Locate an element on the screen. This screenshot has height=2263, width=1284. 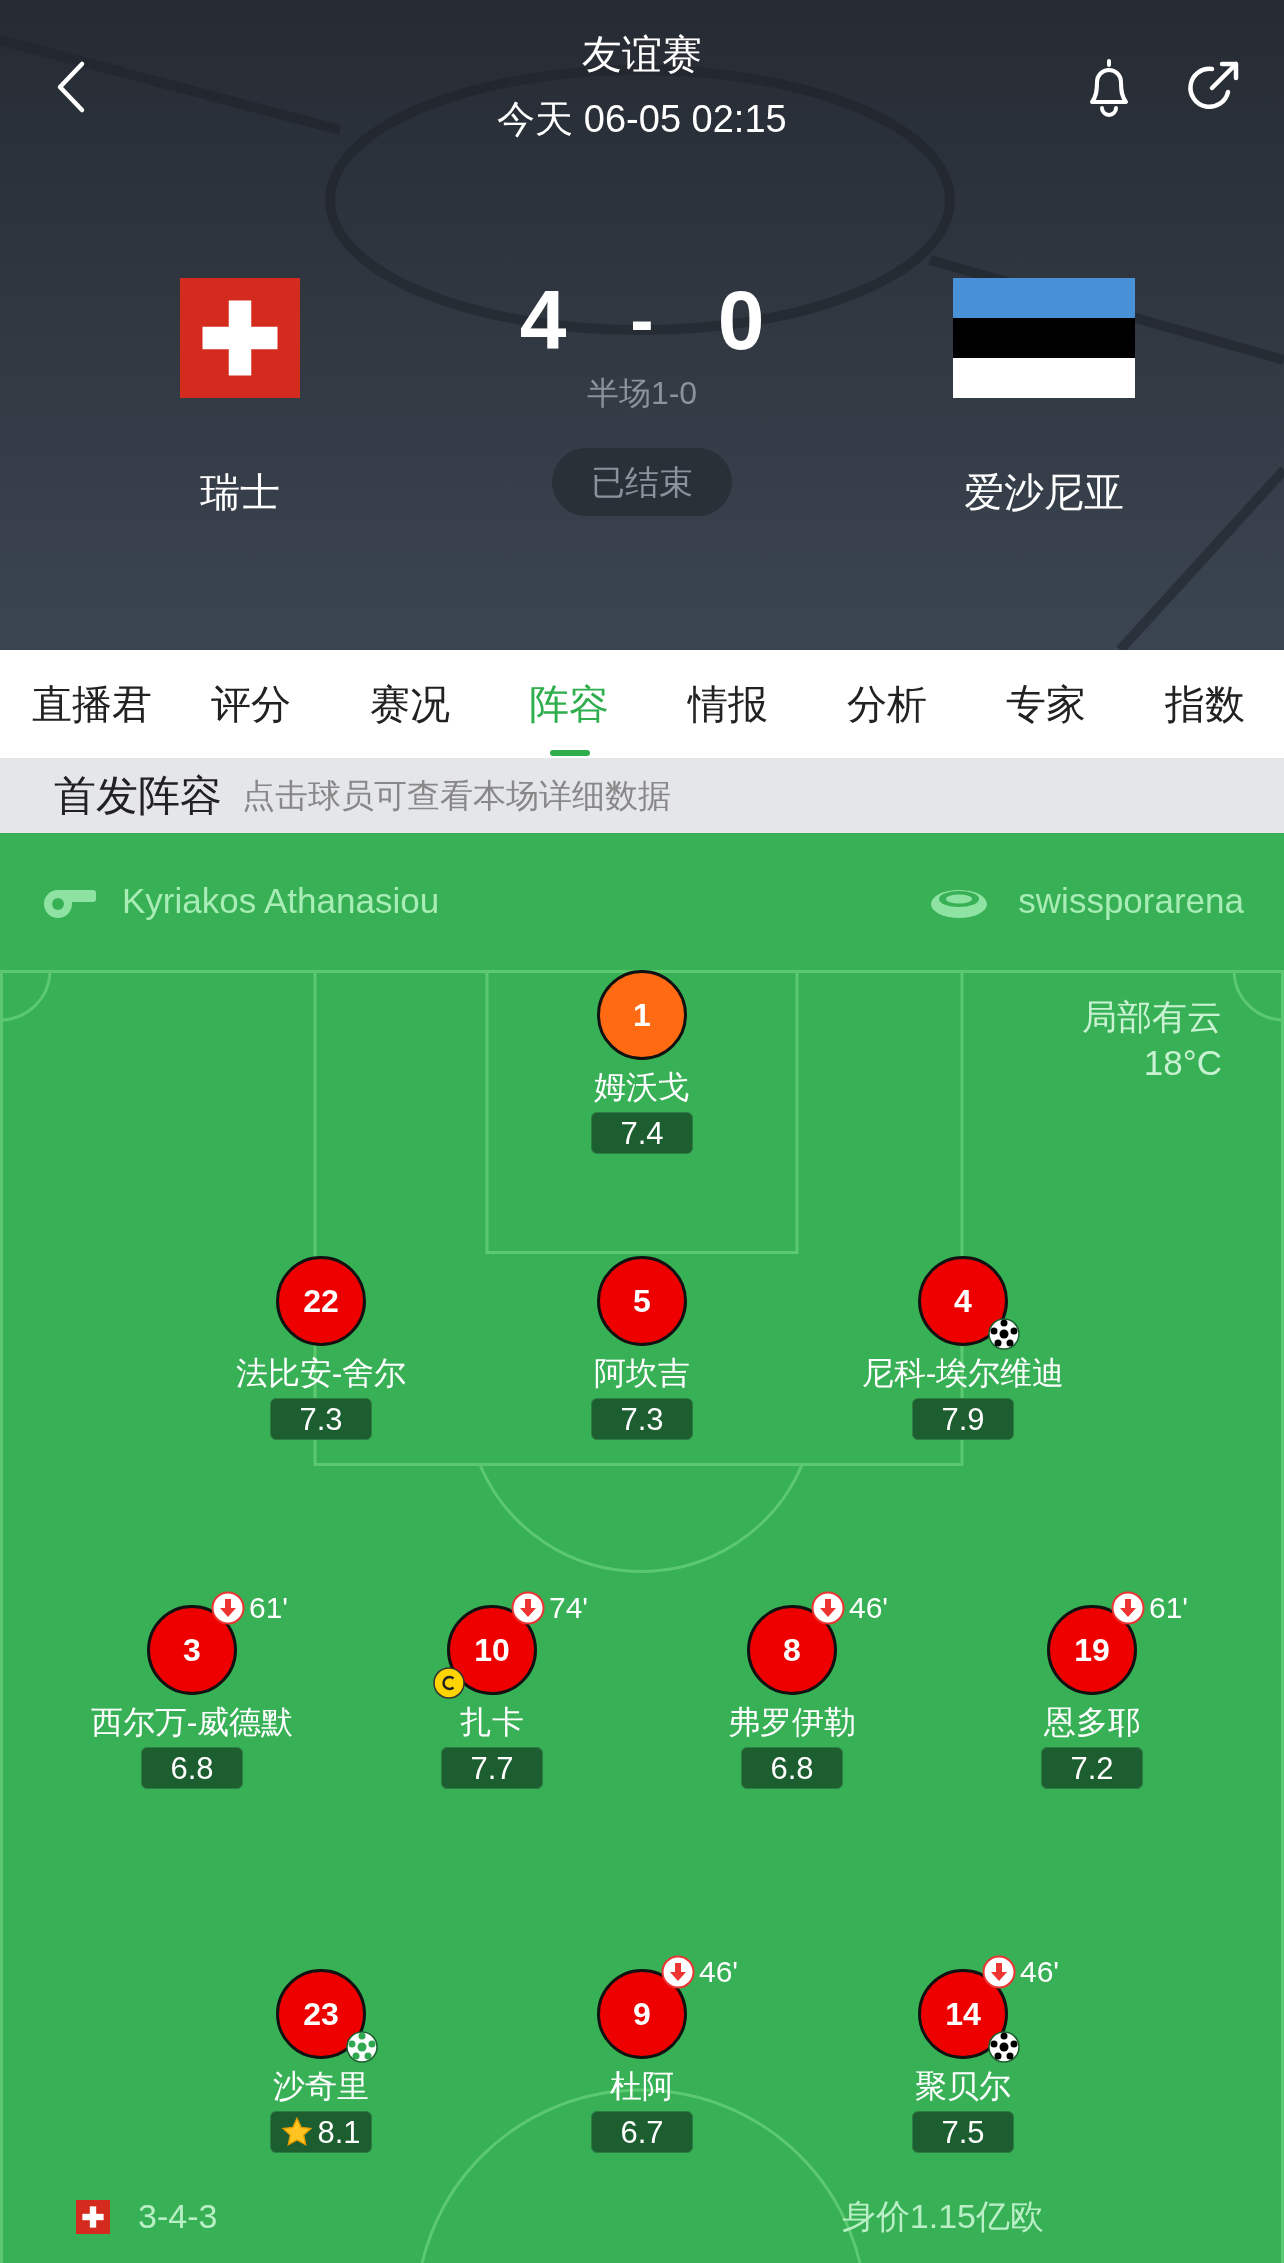
match-status: 已结束 is located at coordinates (642, 482).